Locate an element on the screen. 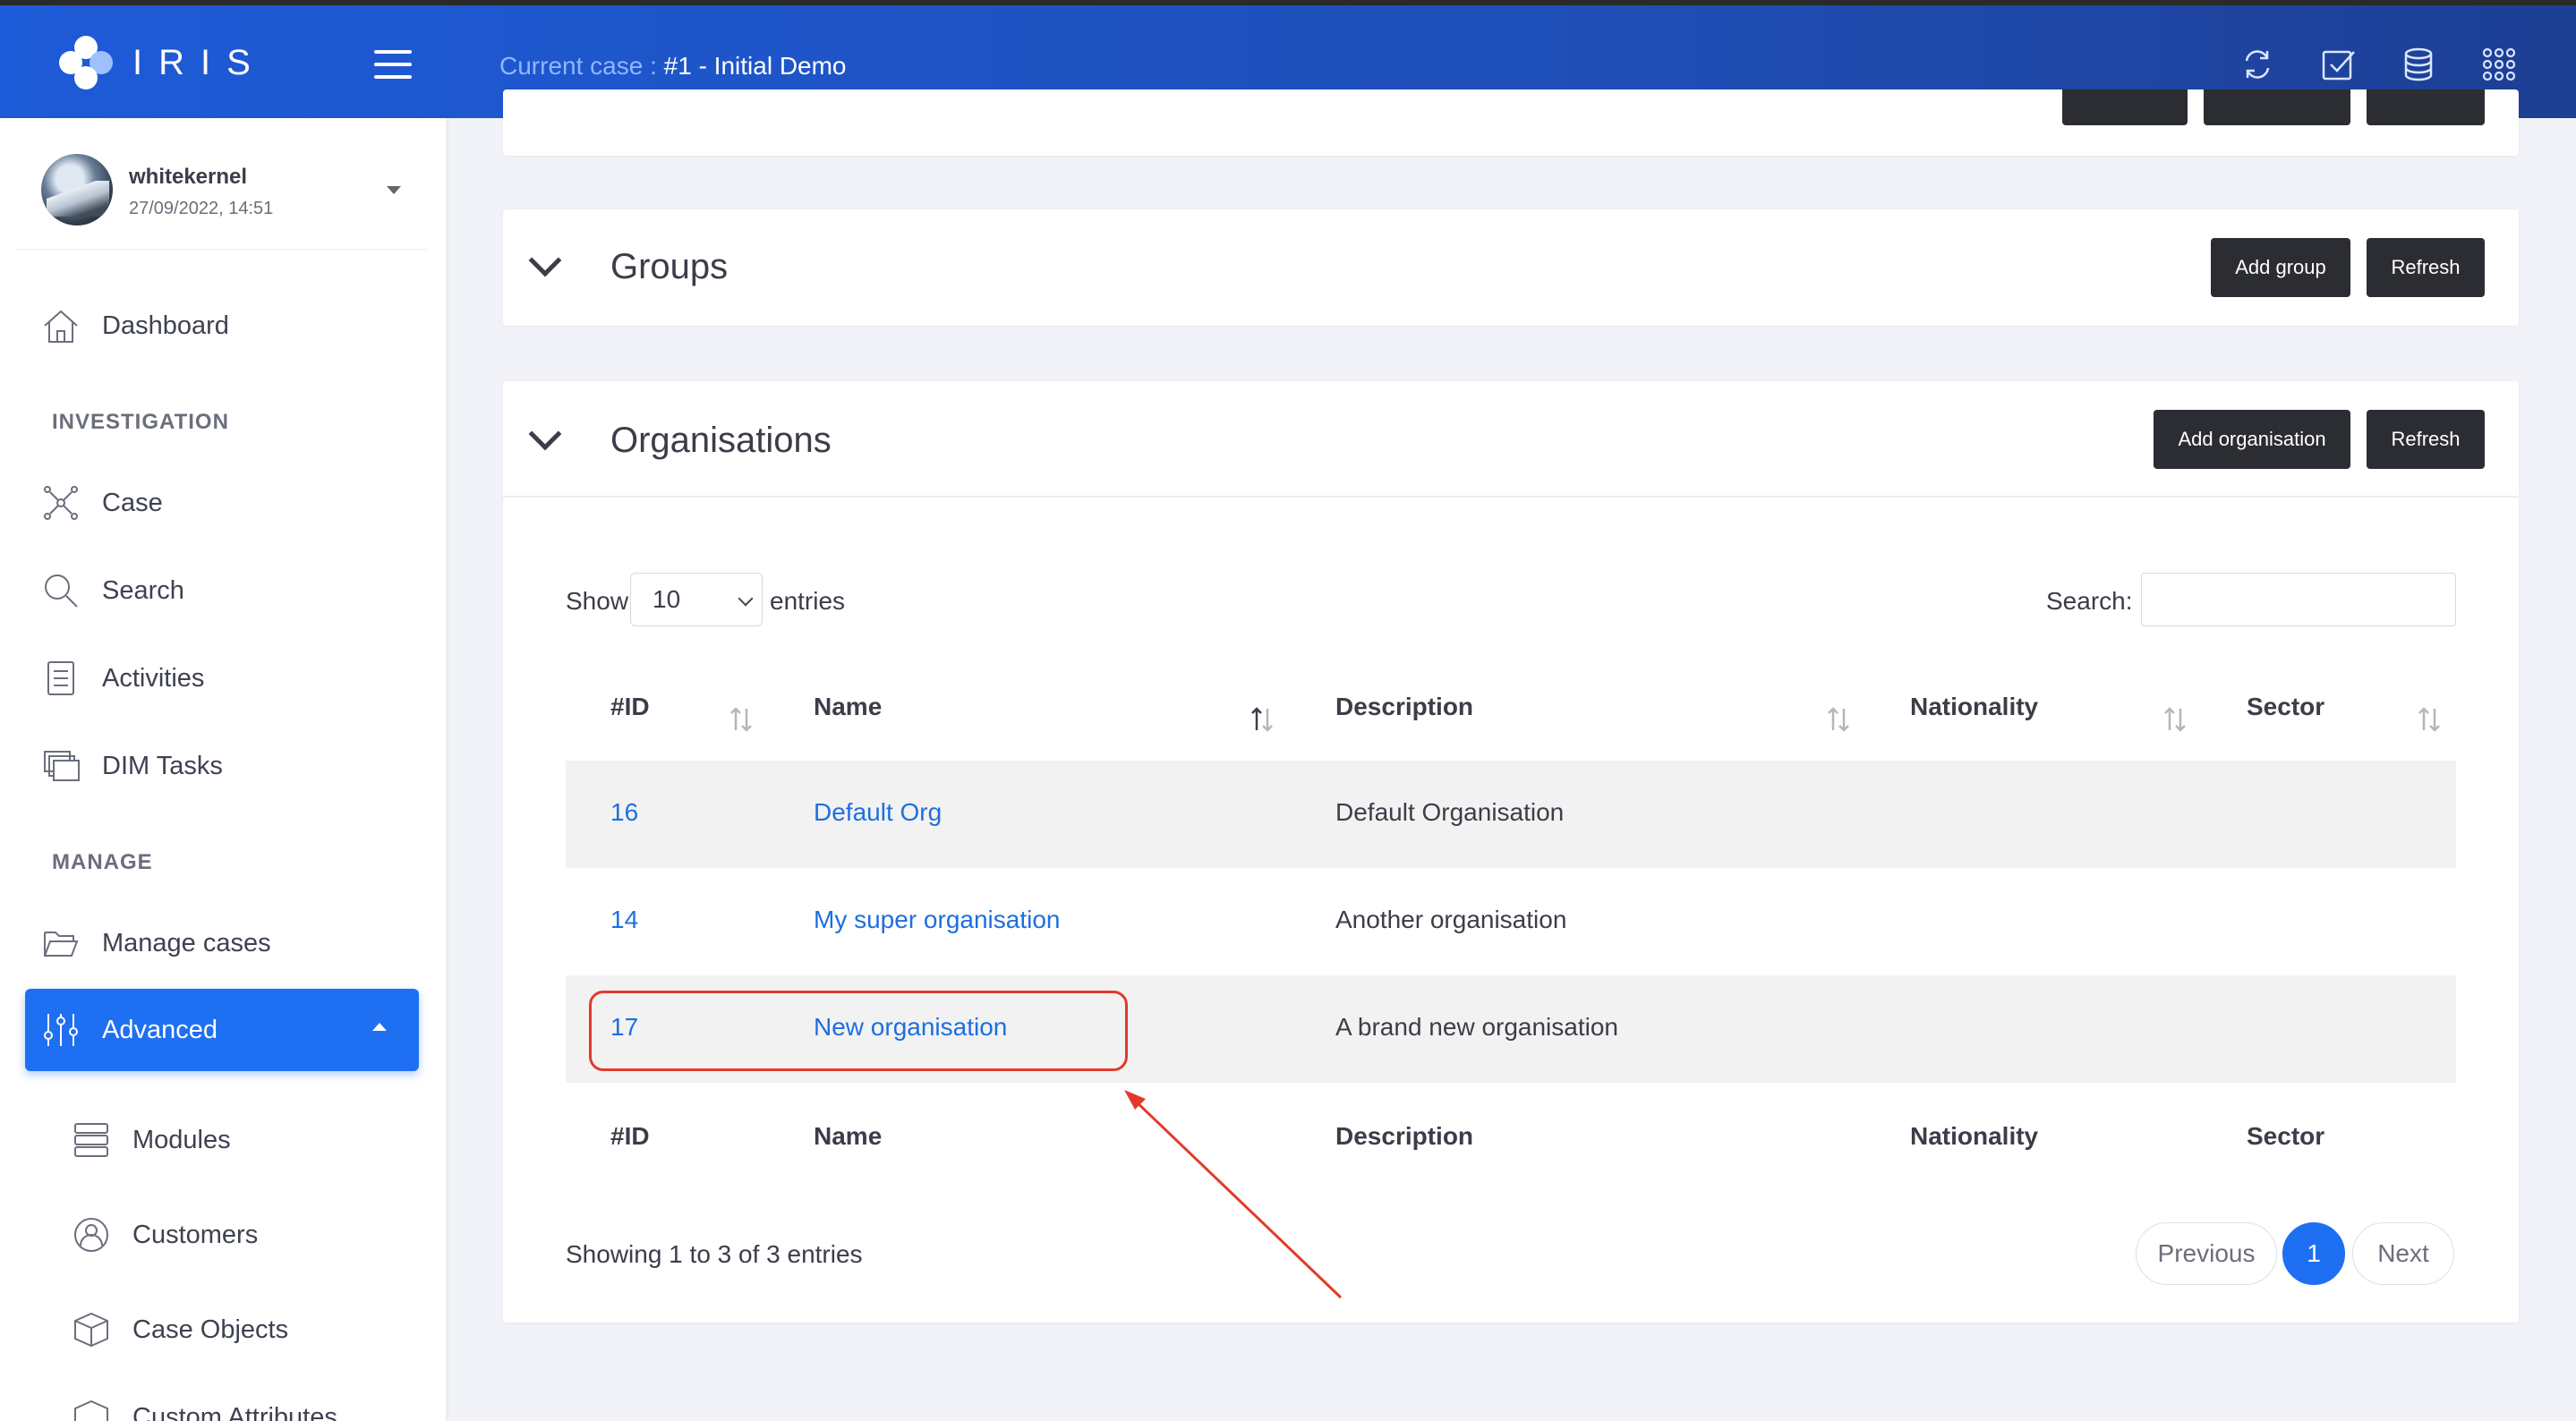 This screenshot has width=2576, height=1421. sort-ascending-icon is located at coordinates (1262, 719).